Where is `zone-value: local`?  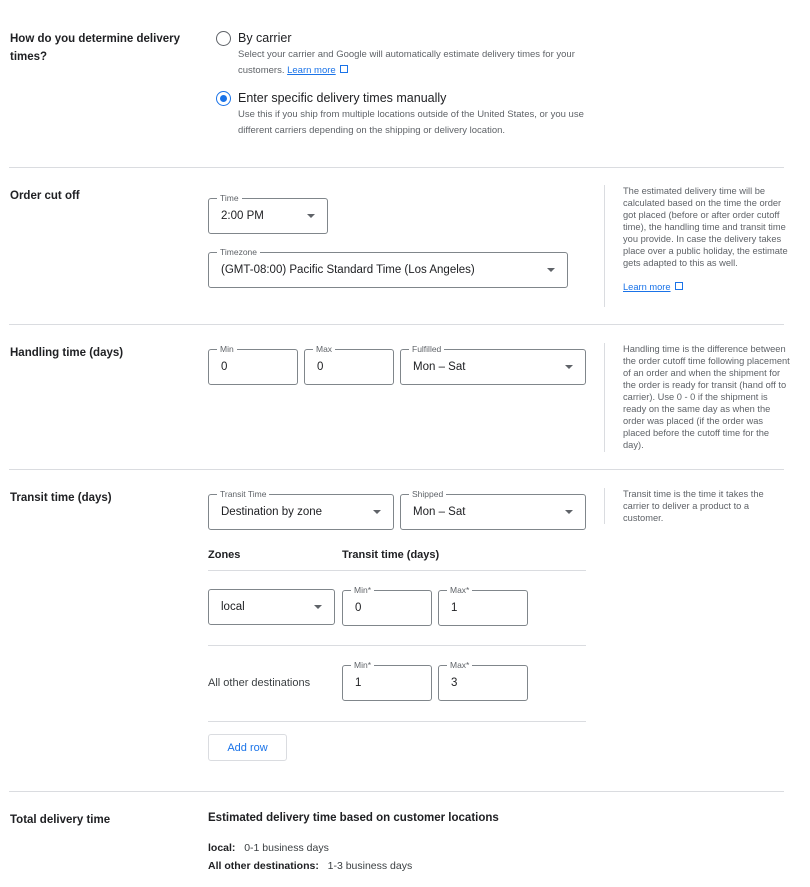
zone-value: local is located at coordinates (233, 607).